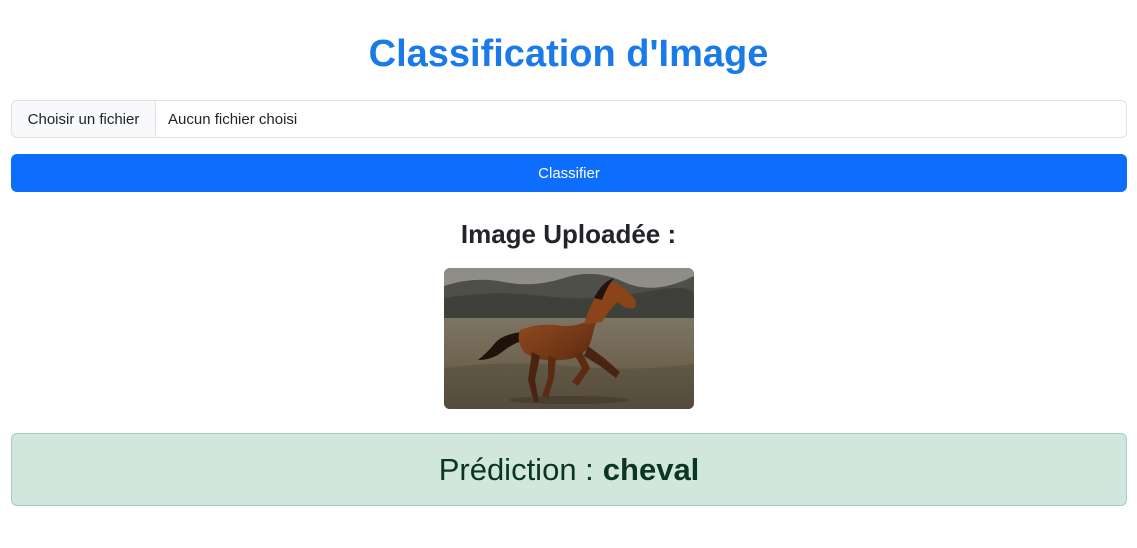 Image resolution: width=1137 pixels, height=548 pixels. What do you see at coordinates (569, 173) in the screenshot?
I see `classify-button: Classifier` at bounding box center [569, 173].